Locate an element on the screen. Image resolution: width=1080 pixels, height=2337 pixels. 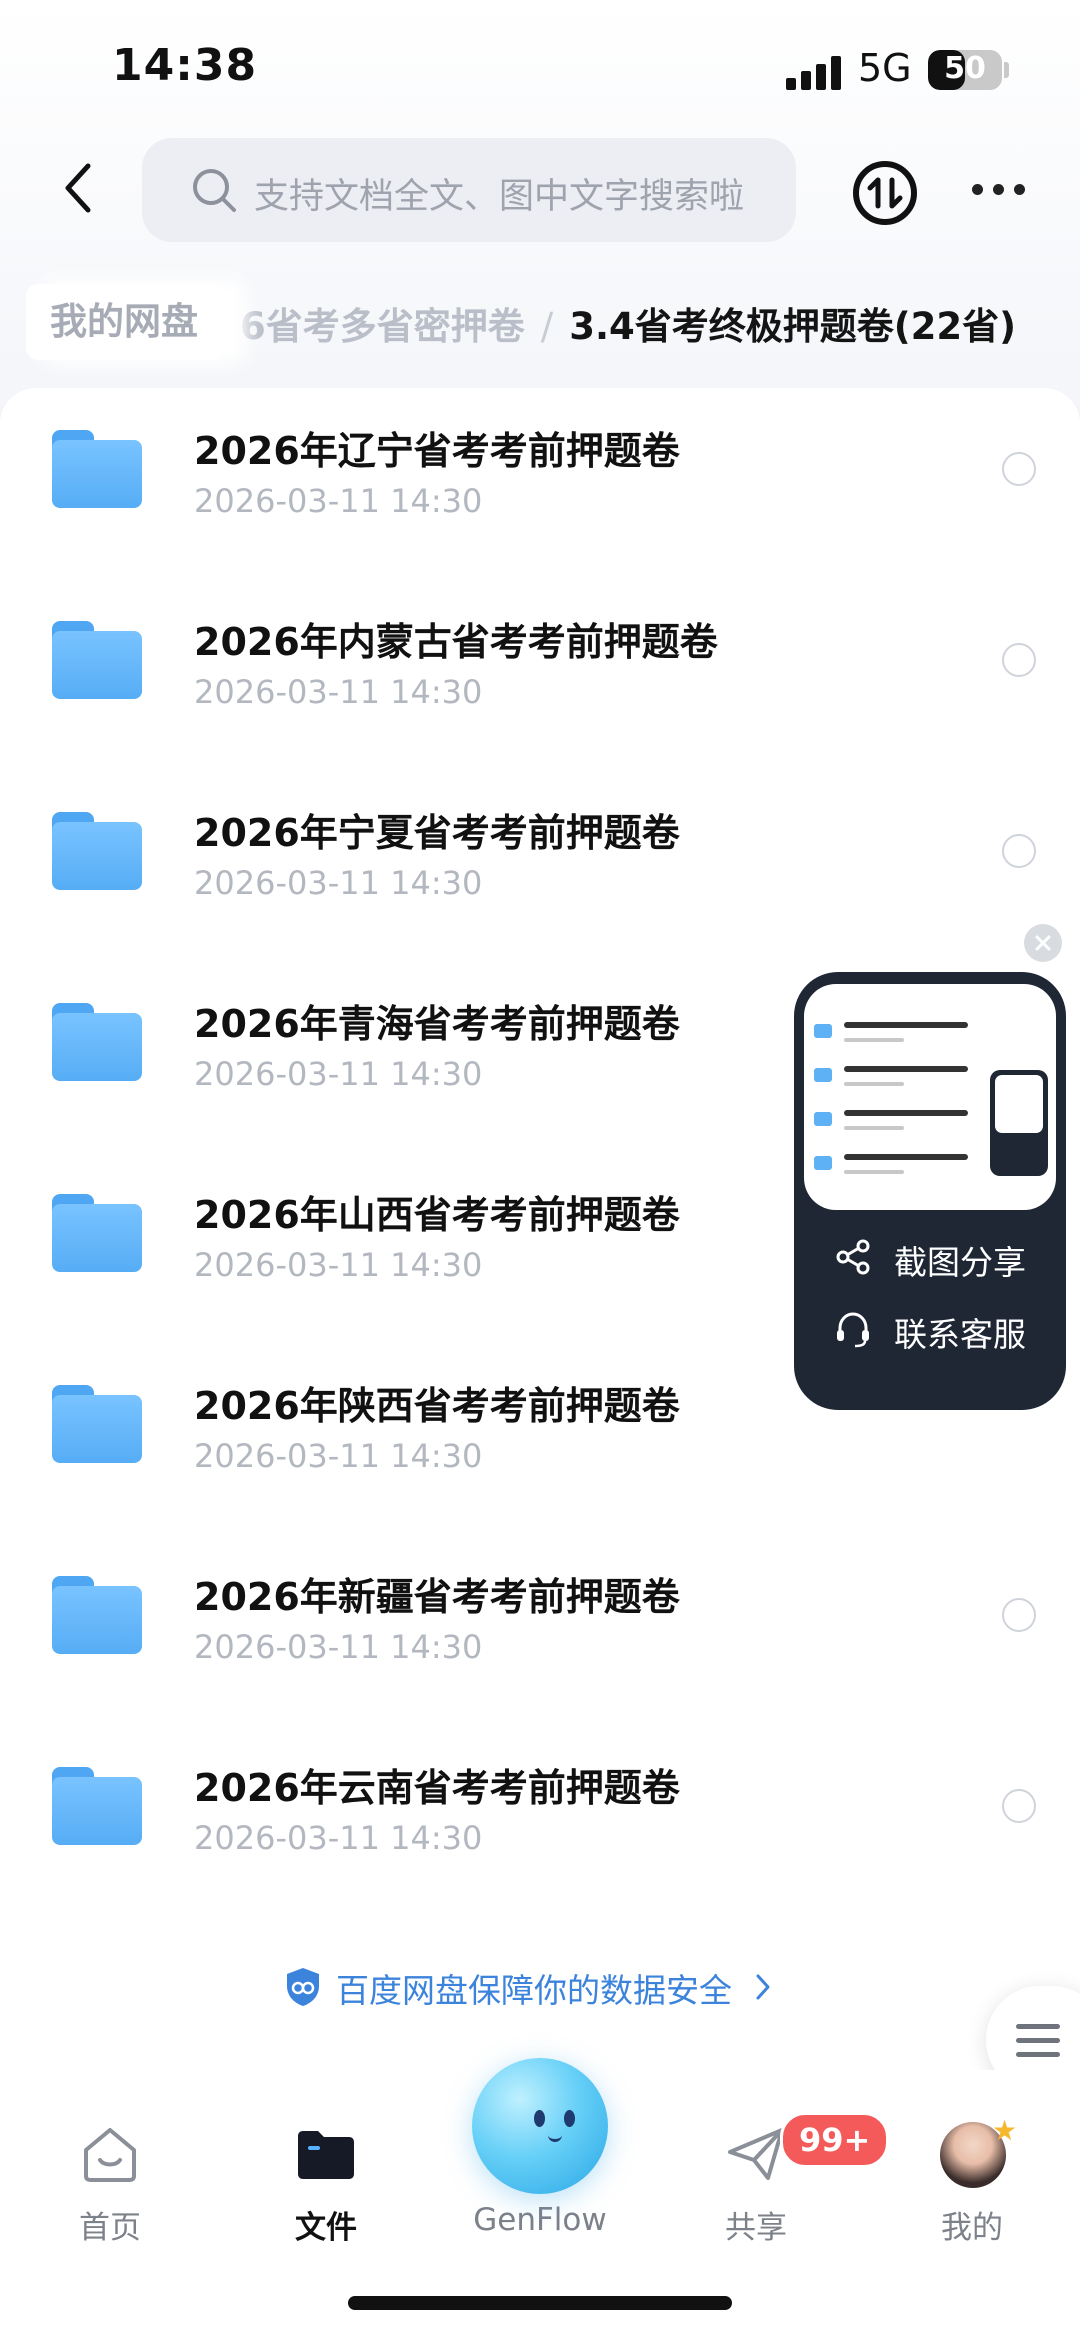
search-input: 支持文档全文、图中文字搜索啦 is located at coordinates (469, 190).